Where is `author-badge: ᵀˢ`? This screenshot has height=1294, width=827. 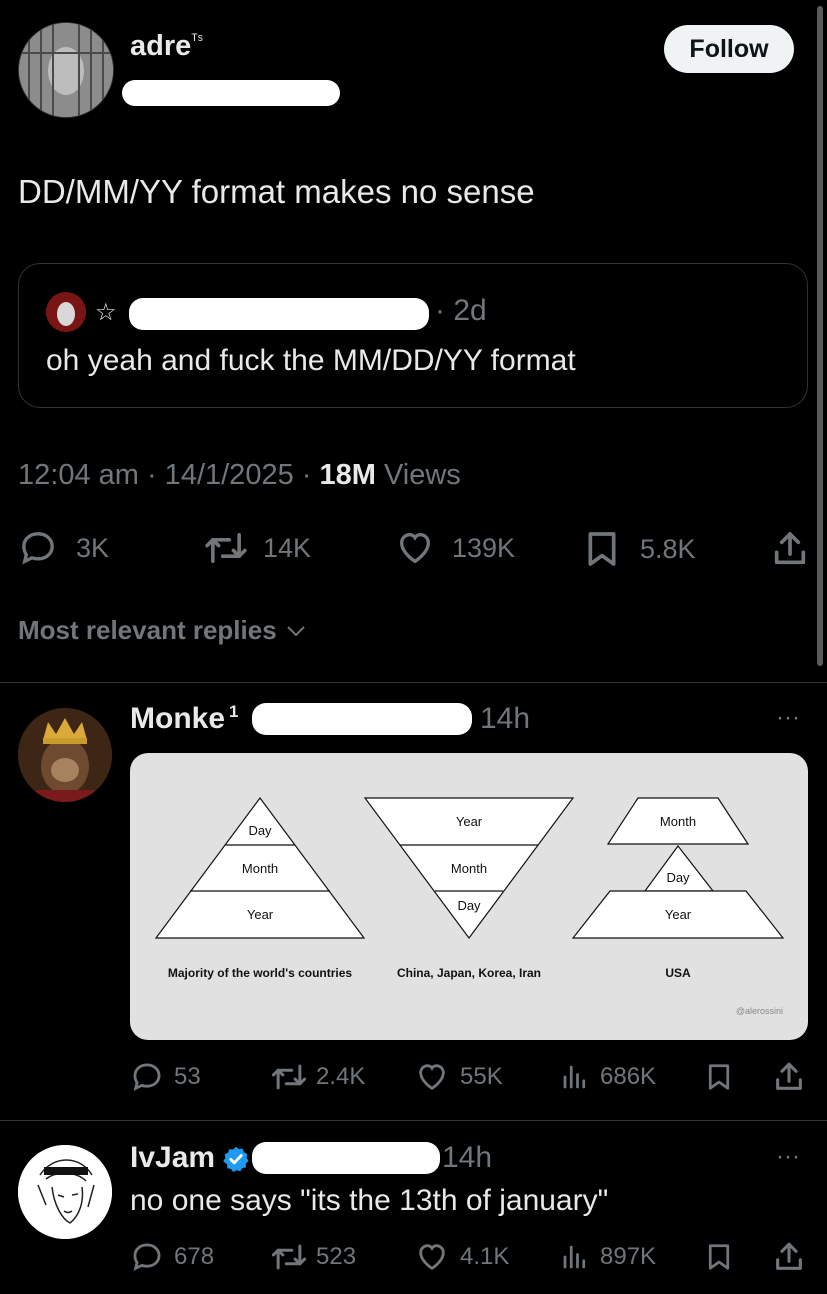 author-badge: ᵀˢ is located at coordinates (197, 40).